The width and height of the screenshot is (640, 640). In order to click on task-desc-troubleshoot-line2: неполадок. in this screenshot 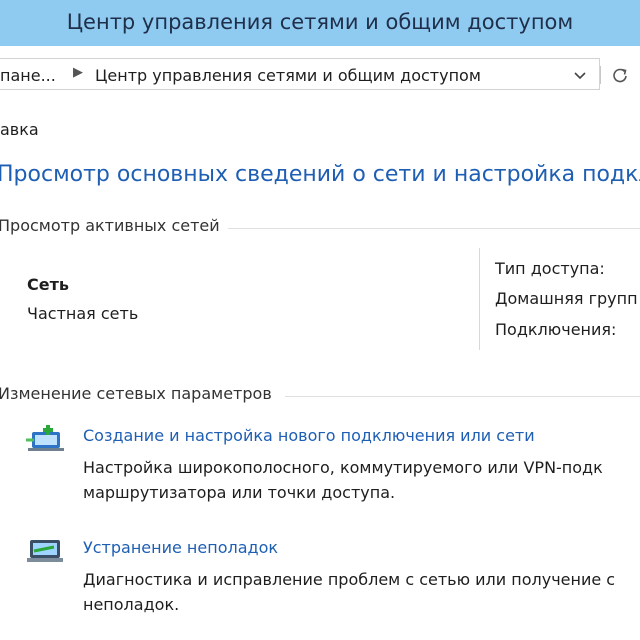, I will do `click(131, 604)`.